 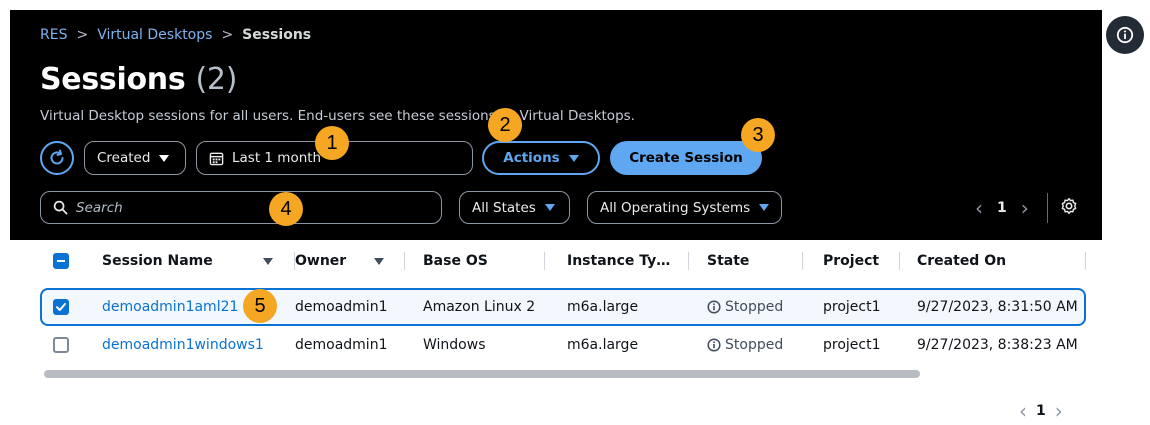 I want to click on select-all-cell, so click(x=61, y=261).